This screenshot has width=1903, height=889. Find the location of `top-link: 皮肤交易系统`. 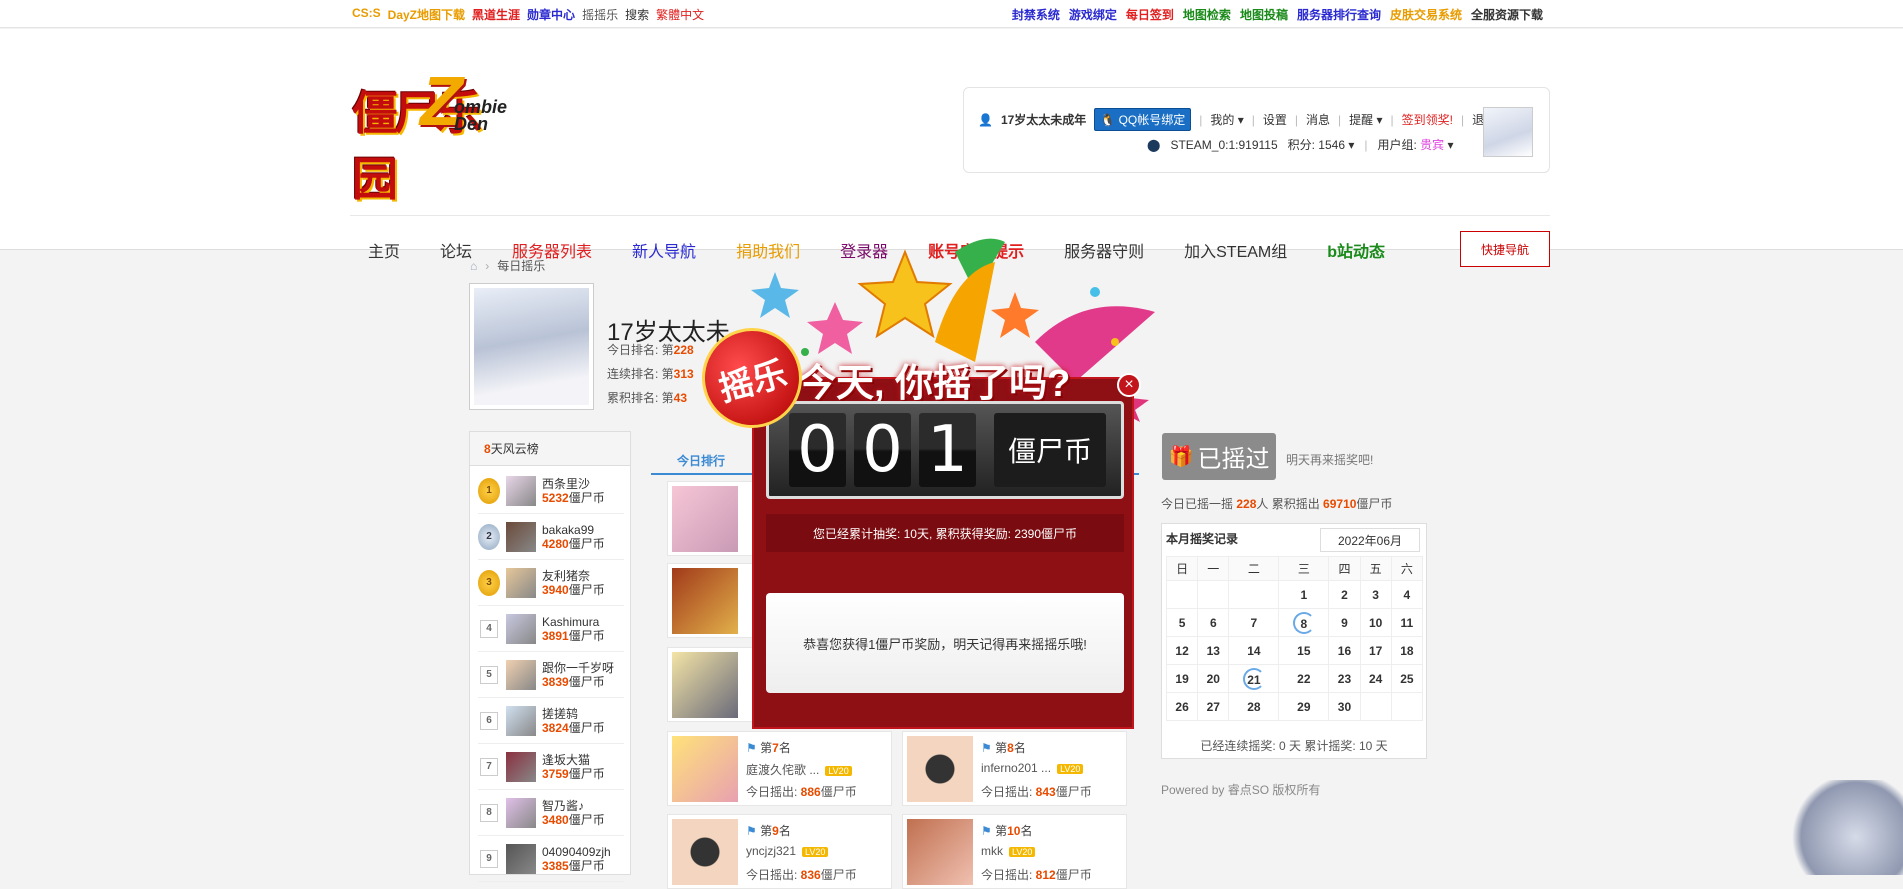

top-link: 皮肤交易系统 is located at coordinates (1426, 14).